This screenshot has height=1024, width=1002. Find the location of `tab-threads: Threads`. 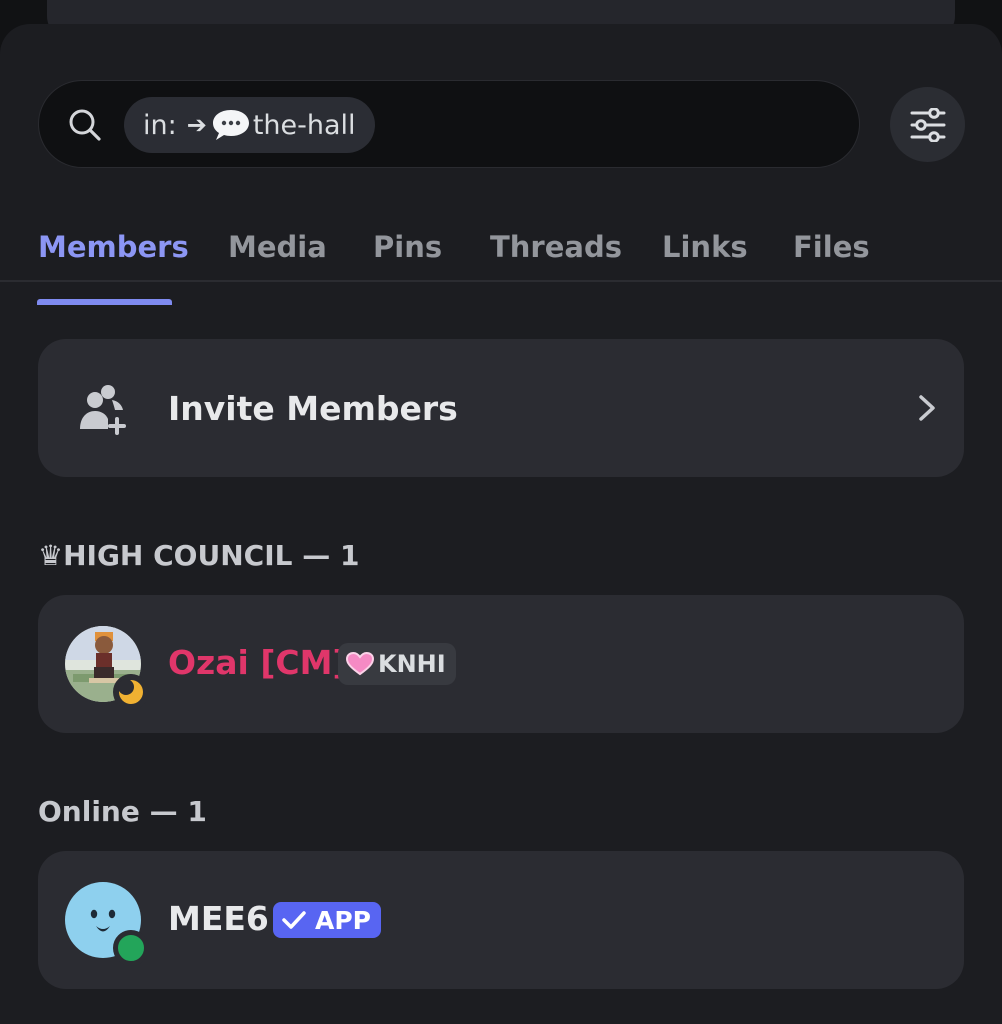

tab-threads: Threads is located at coordinates (556, 247).